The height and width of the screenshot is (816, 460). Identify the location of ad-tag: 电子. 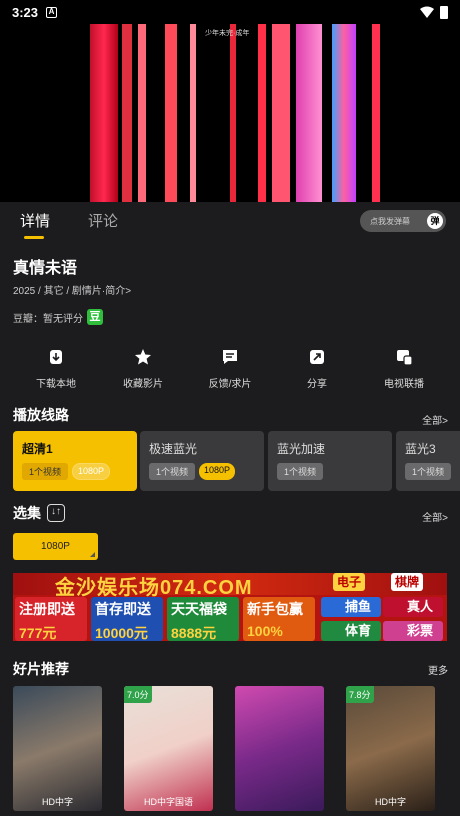
(349, 582).